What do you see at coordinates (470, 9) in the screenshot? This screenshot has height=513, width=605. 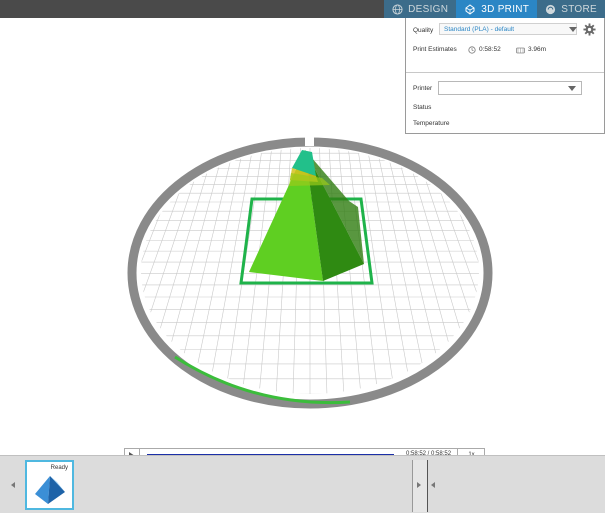 I see `print-3d-icon` at bounding box center [470, 9].